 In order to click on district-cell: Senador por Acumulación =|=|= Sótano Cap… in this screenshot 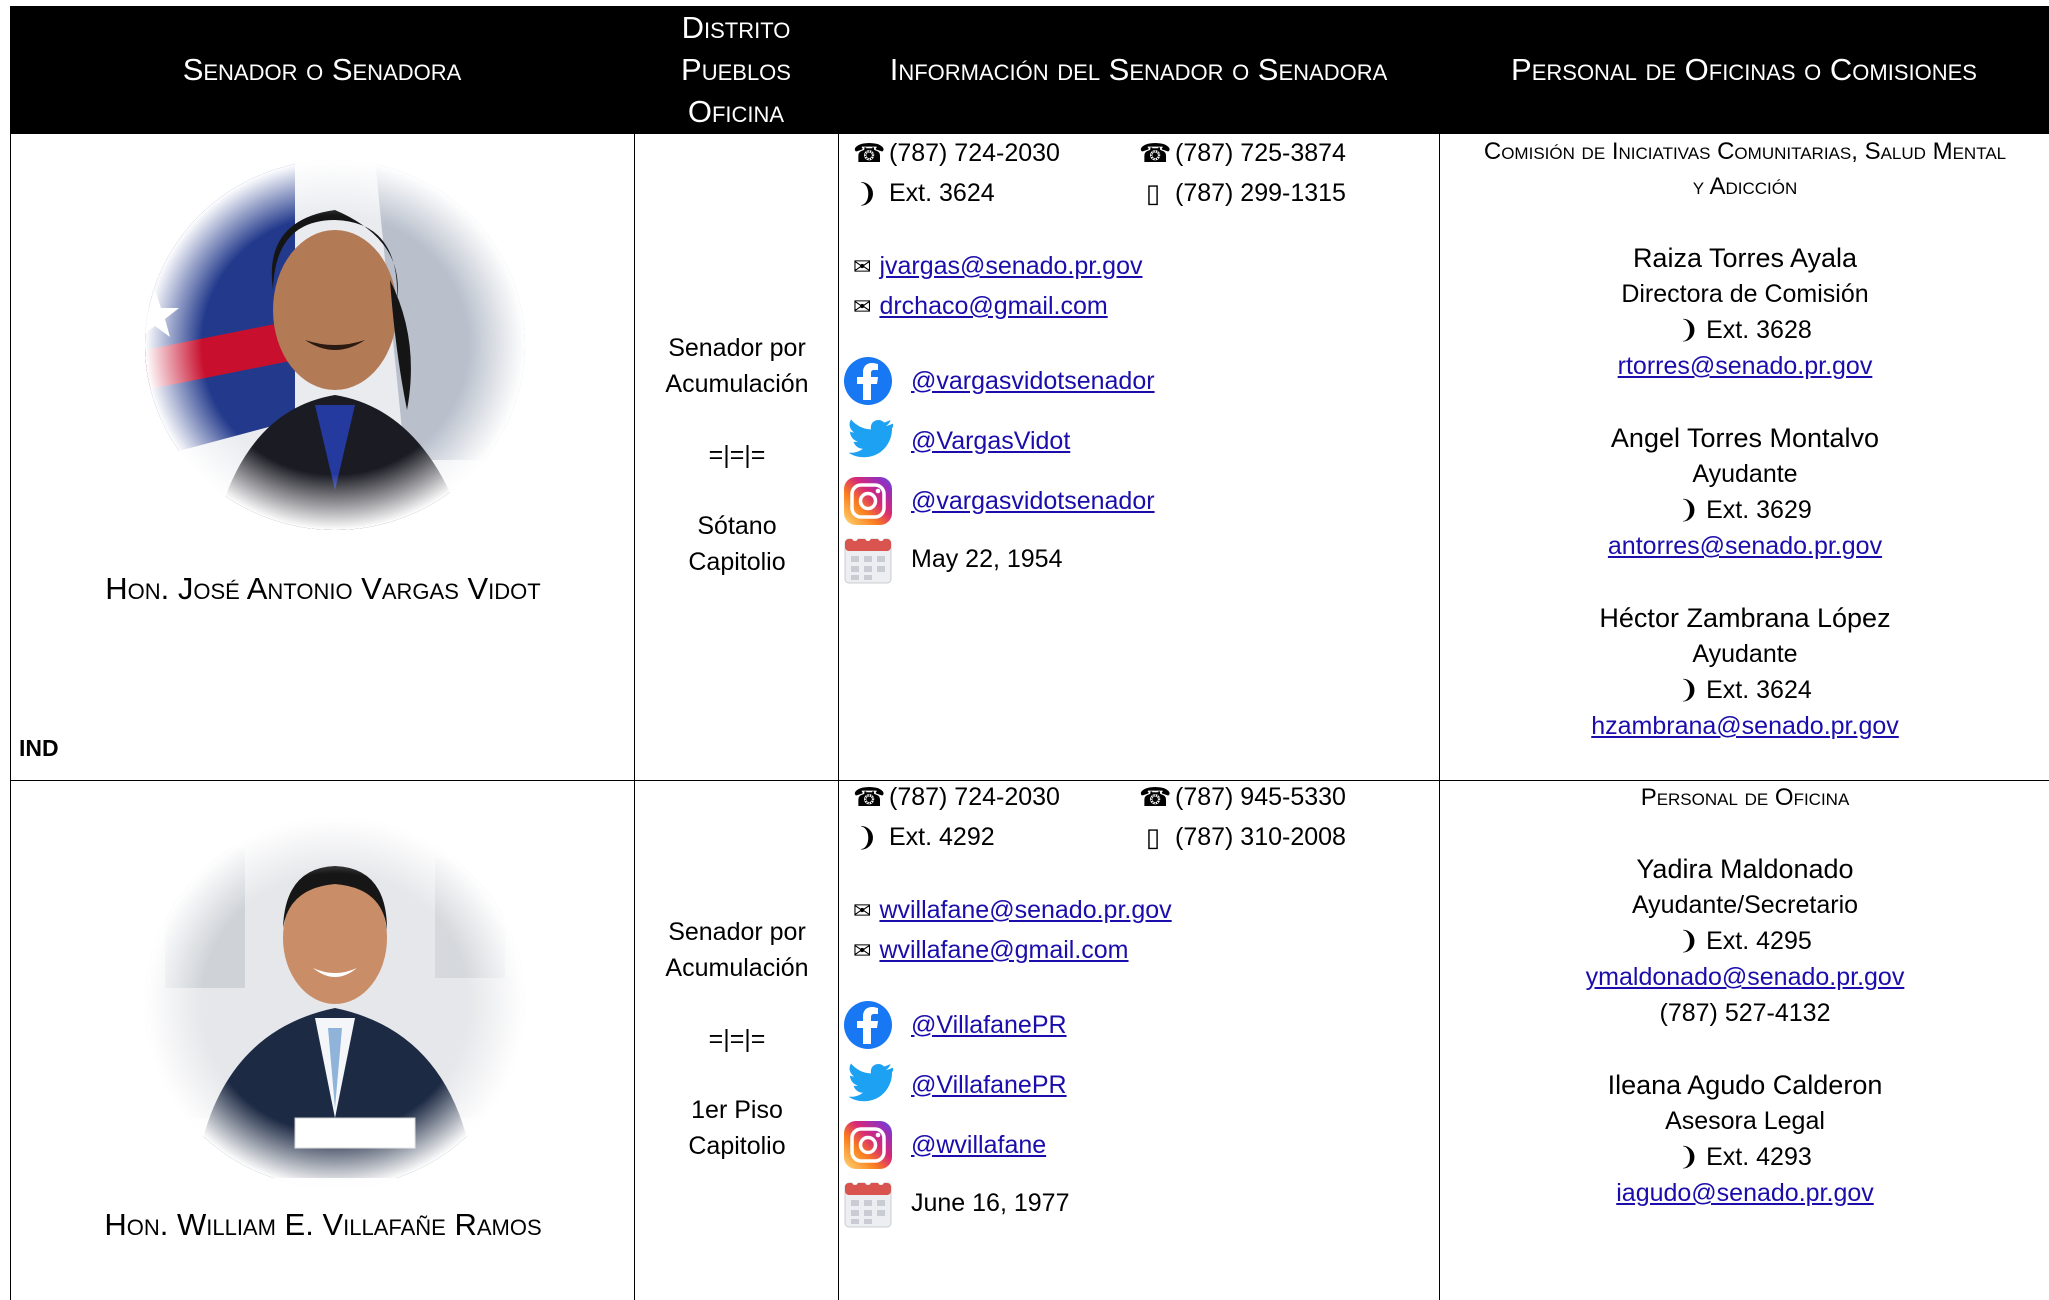, I will do `click(736, 457)`.